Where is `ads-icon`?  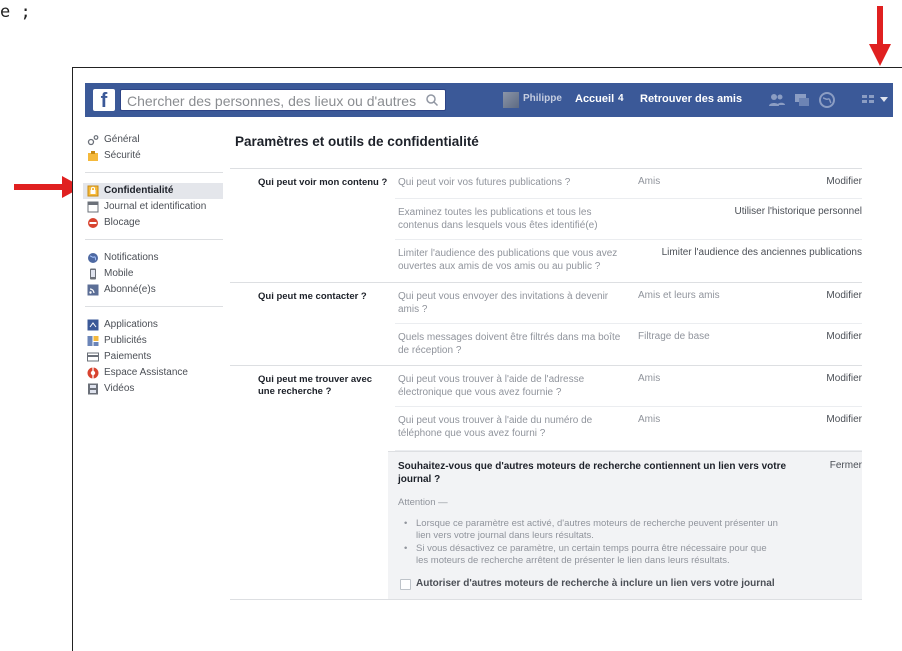 ads-icon is located at coordinates (93, 341).